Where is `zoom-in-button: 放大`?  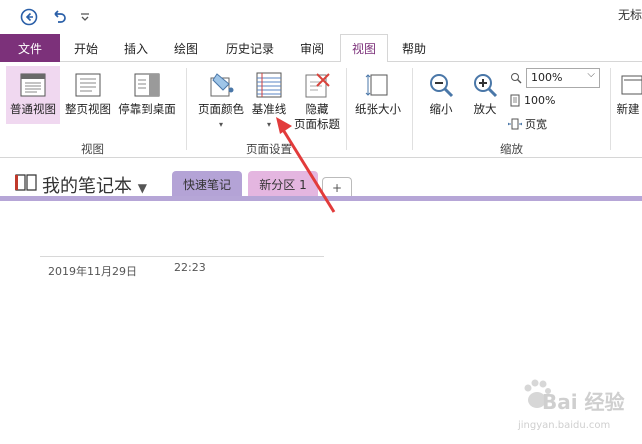
zoom-in-button: 放大 is located at coordinates (485, 91).